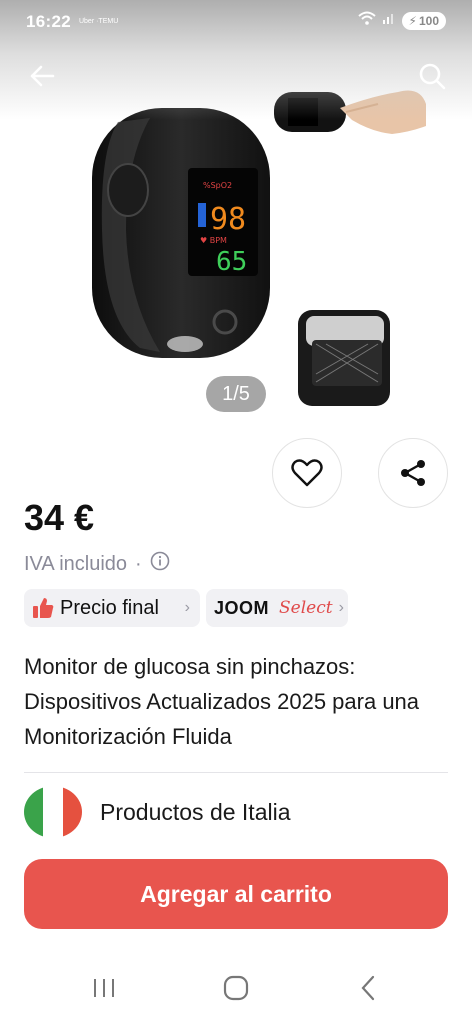 The width and height of the screenshot is (472, 1024). I want to click on gallery-counter: 1/5, so click(236, 394).